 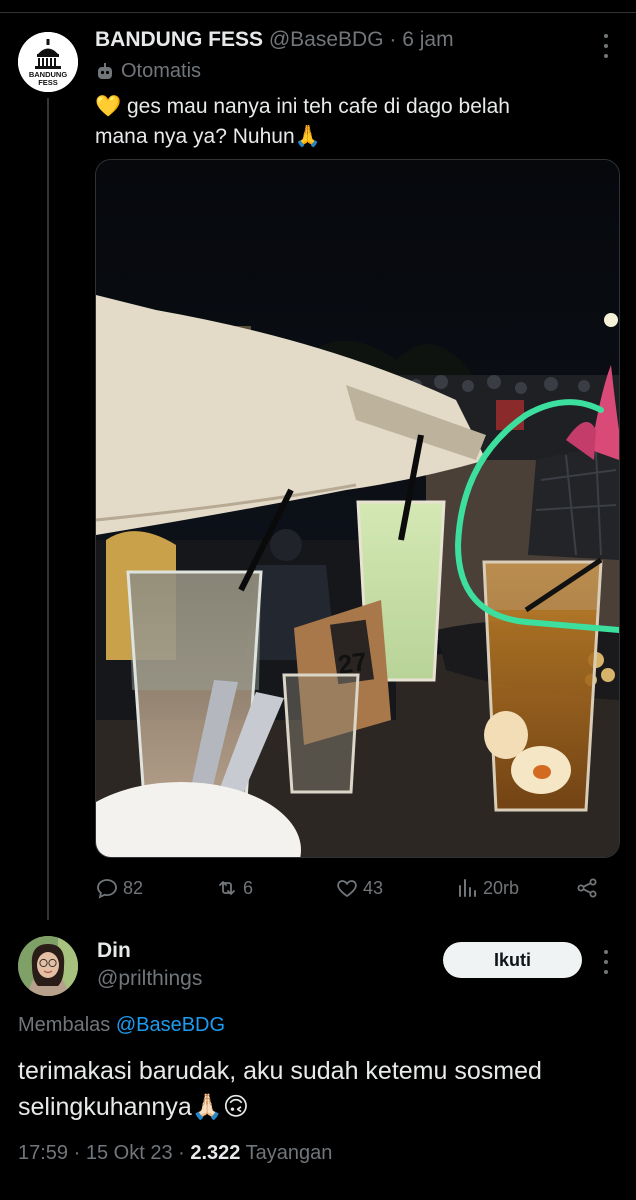 I want to click on share-icon, so click(x=587, y=888).